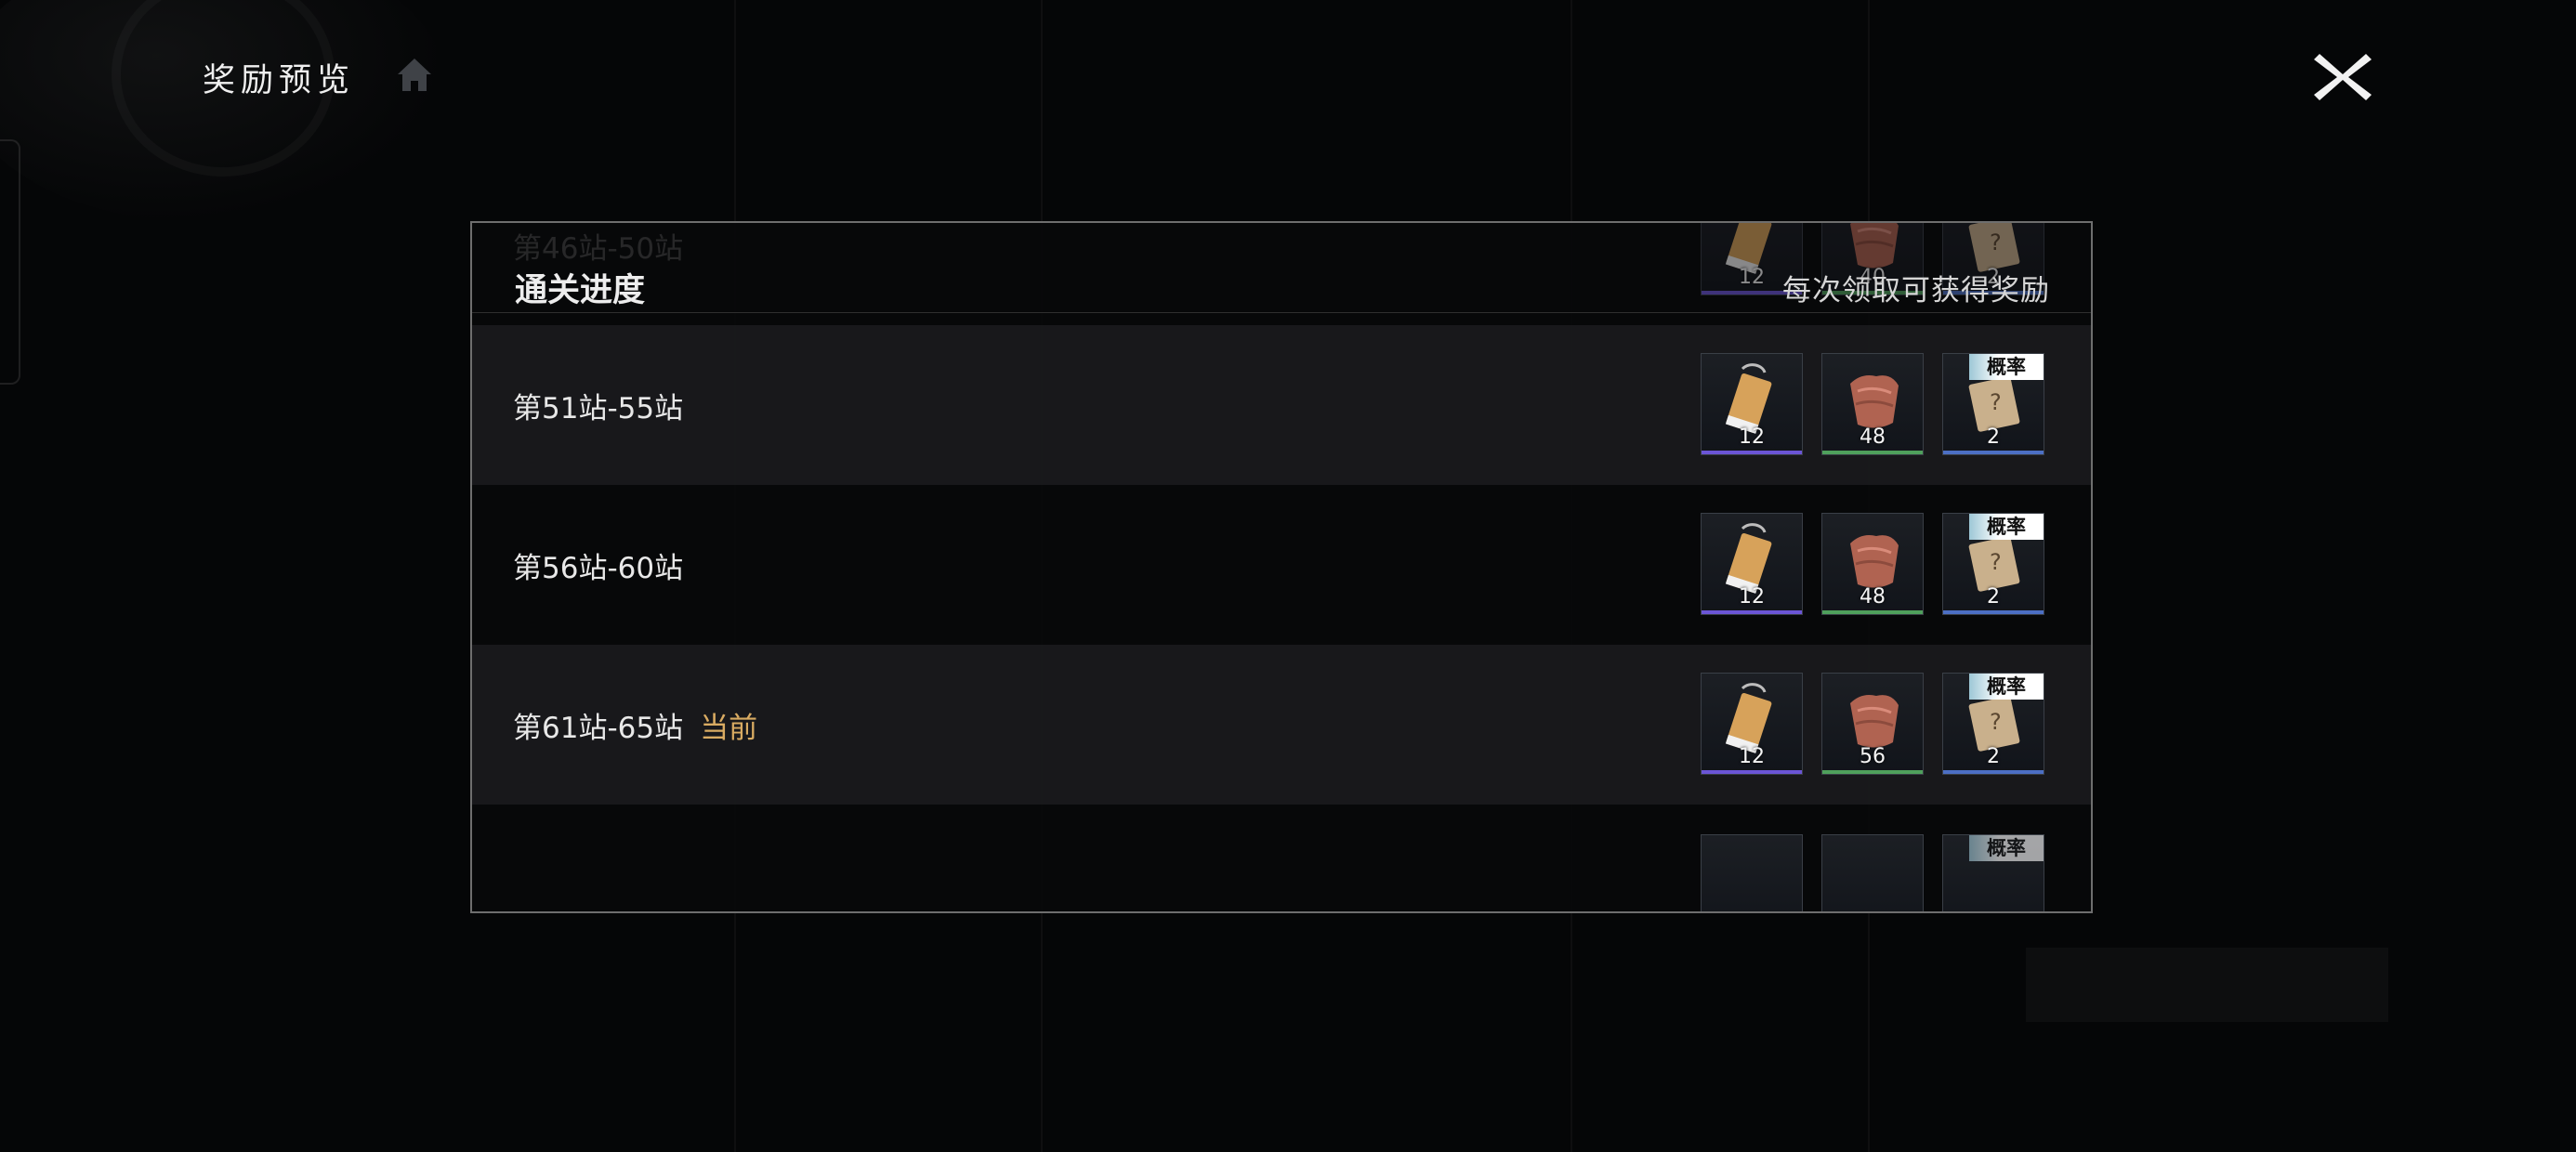  I want to click on stage-range-label: 第51站-55站, so click(598, 405).